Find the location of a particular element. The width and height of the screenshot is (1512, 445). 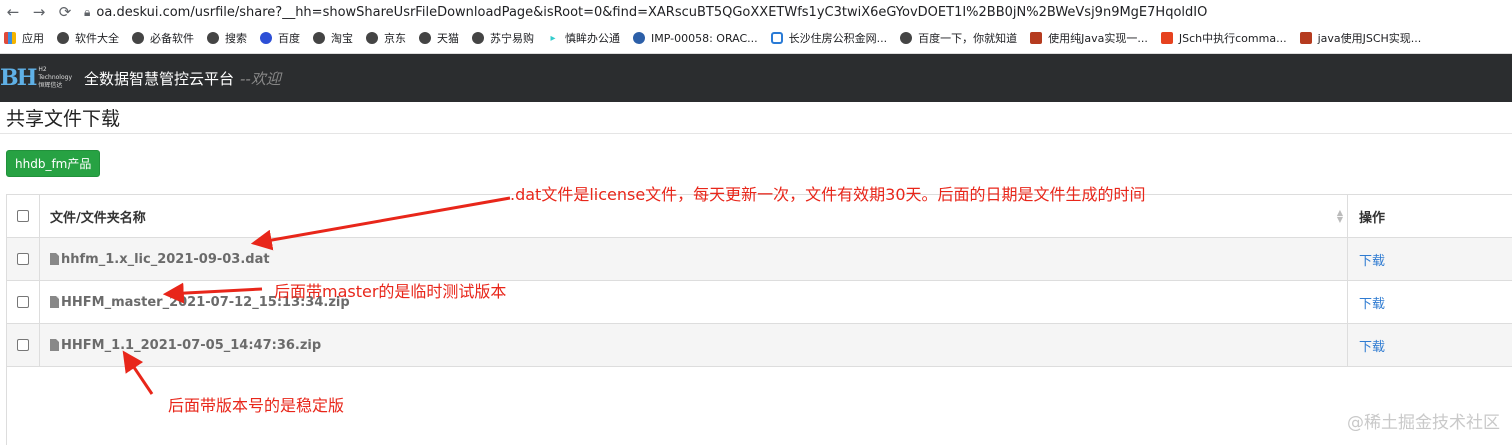

select-all-cell is located at coordinates (23, 216).